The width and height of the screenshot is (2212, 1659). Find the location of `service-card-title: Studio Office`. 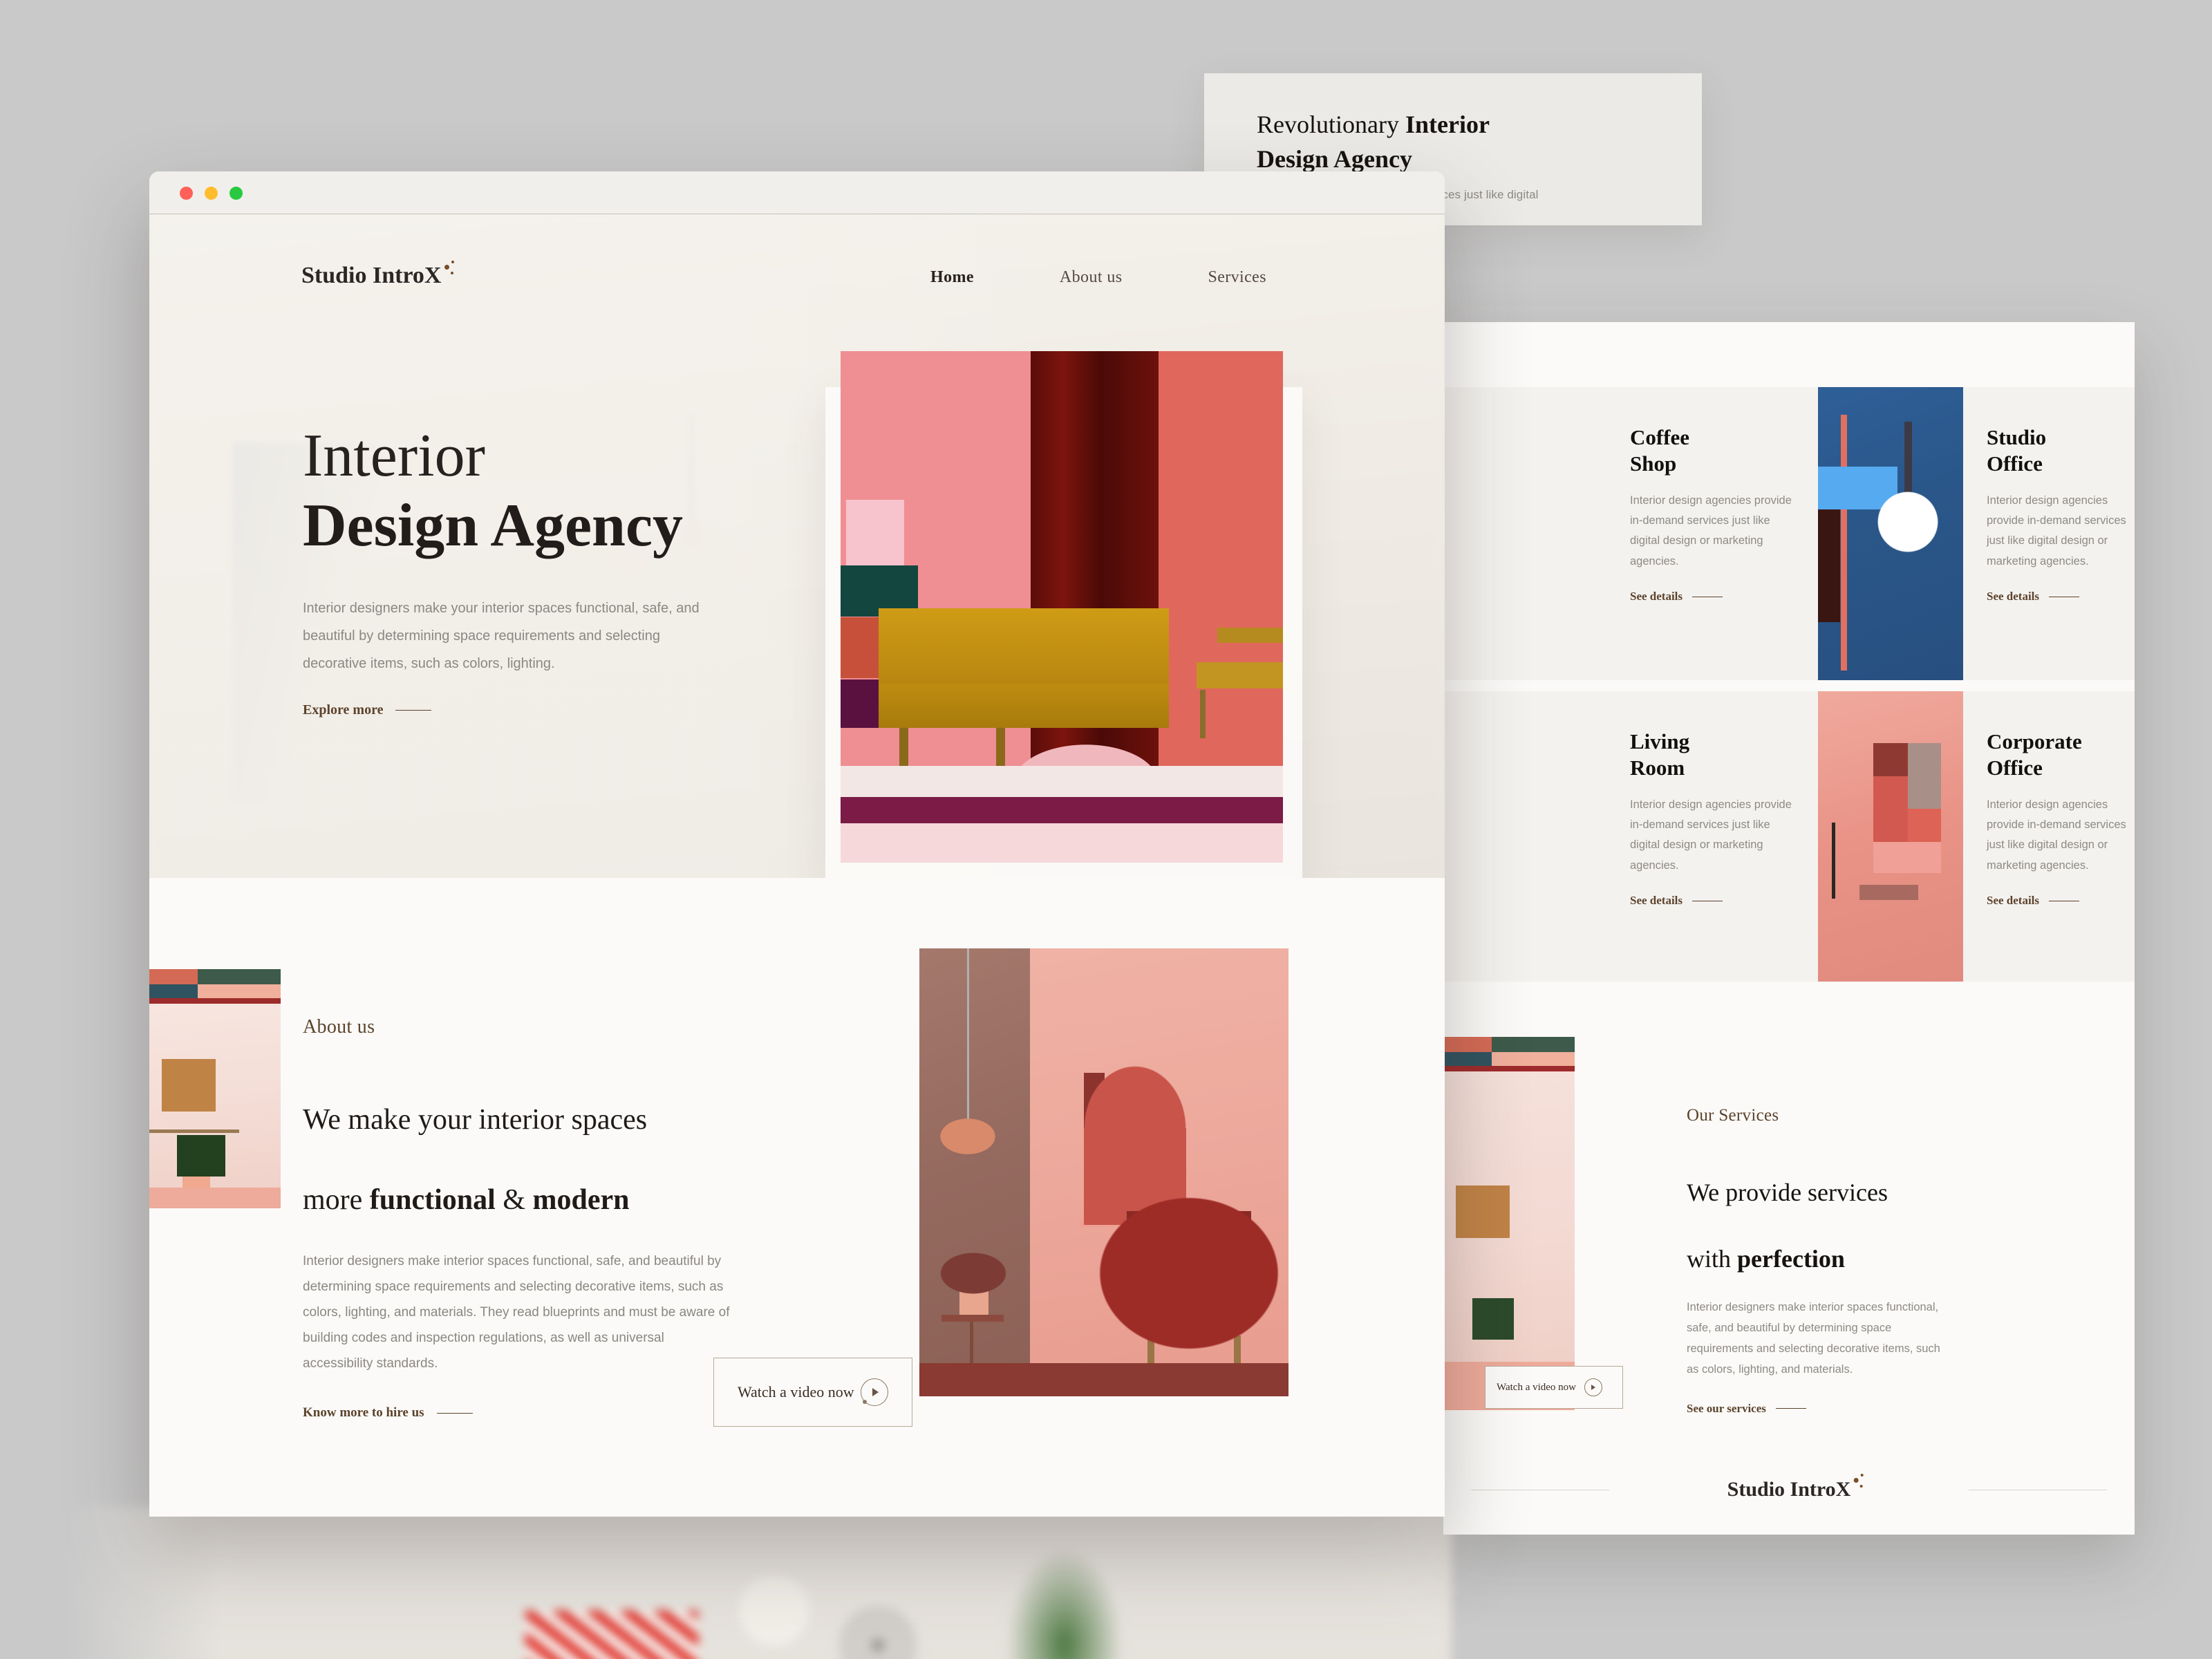

service-card-title: Studio Office is located at coordinates (2017, 450).